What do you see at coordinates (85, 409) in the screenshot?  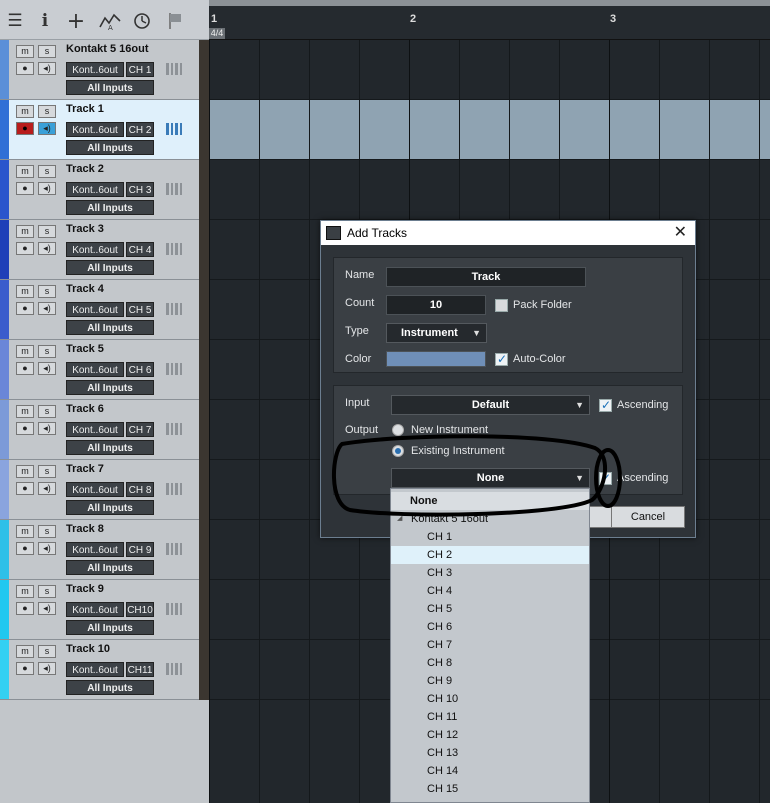 I see `track-name: Track 6` at bounding box center [85, 409].